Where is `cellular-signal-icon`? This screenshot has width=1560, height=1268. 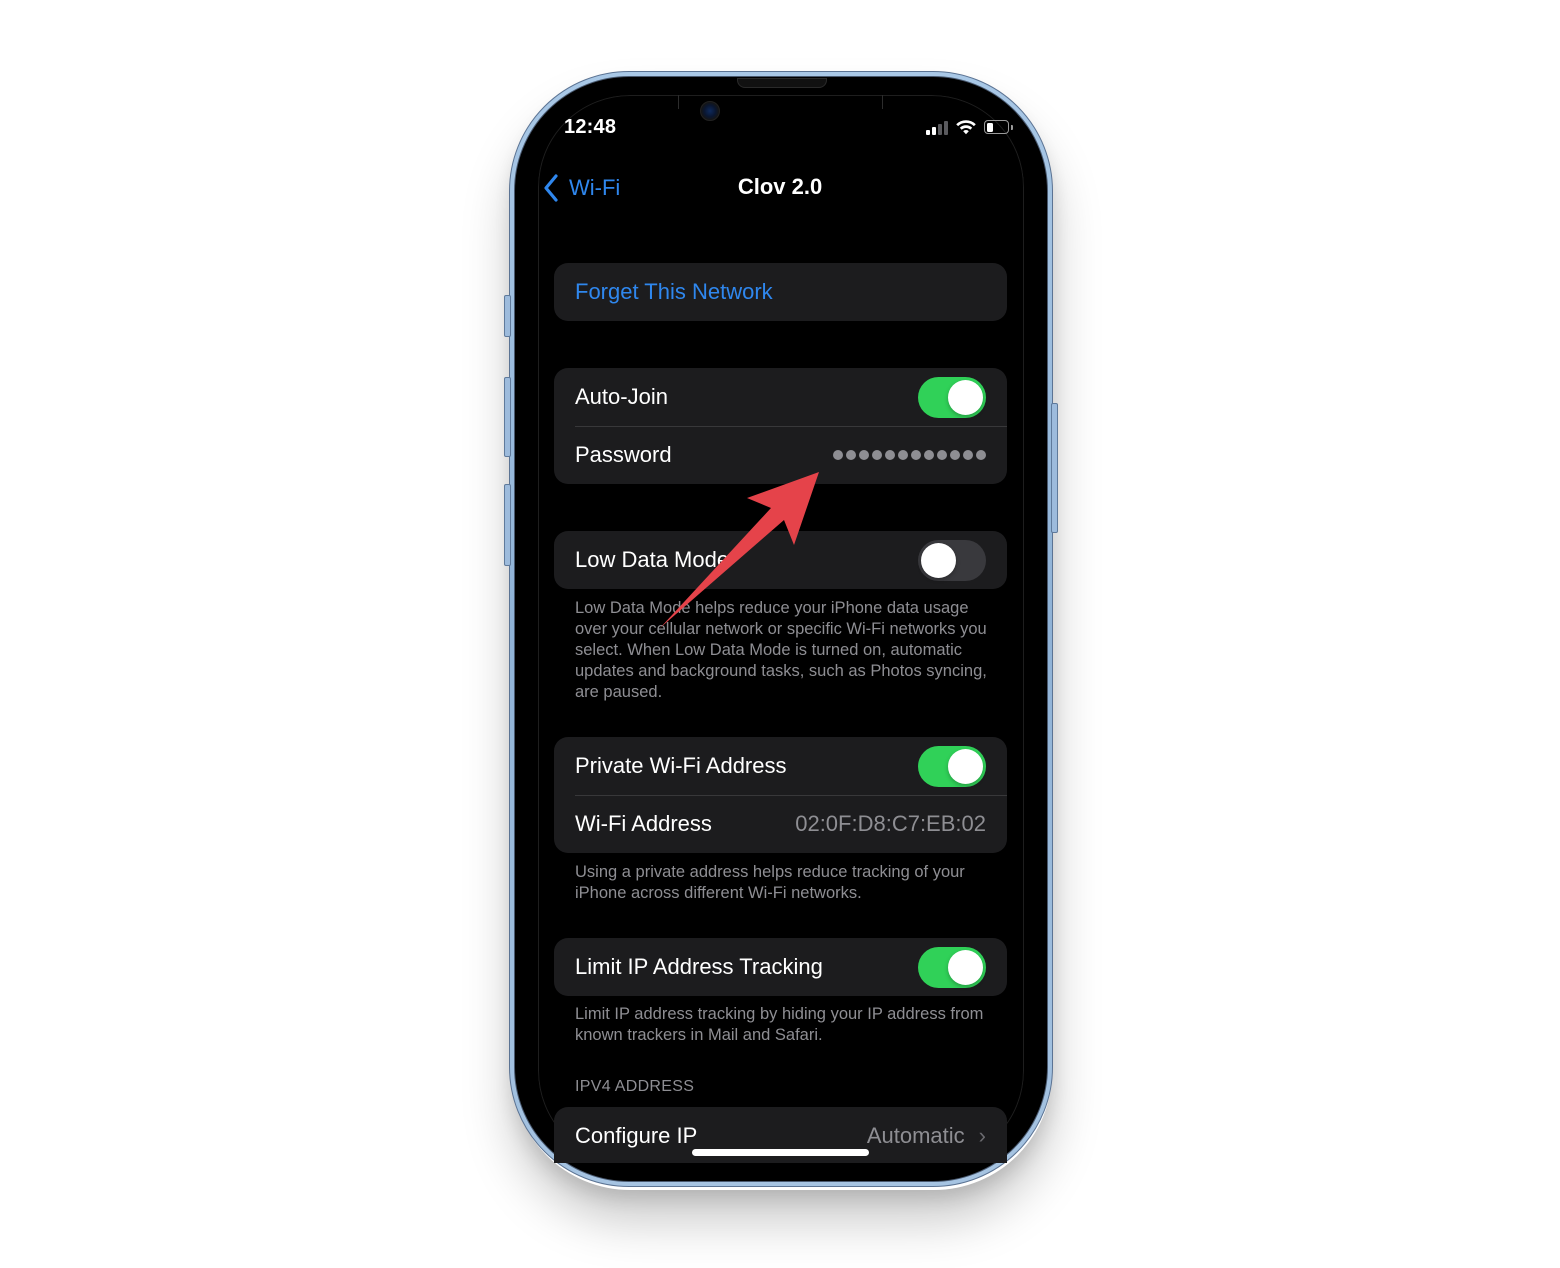
cellular-signal-icon is located at coordinates (938, 128).